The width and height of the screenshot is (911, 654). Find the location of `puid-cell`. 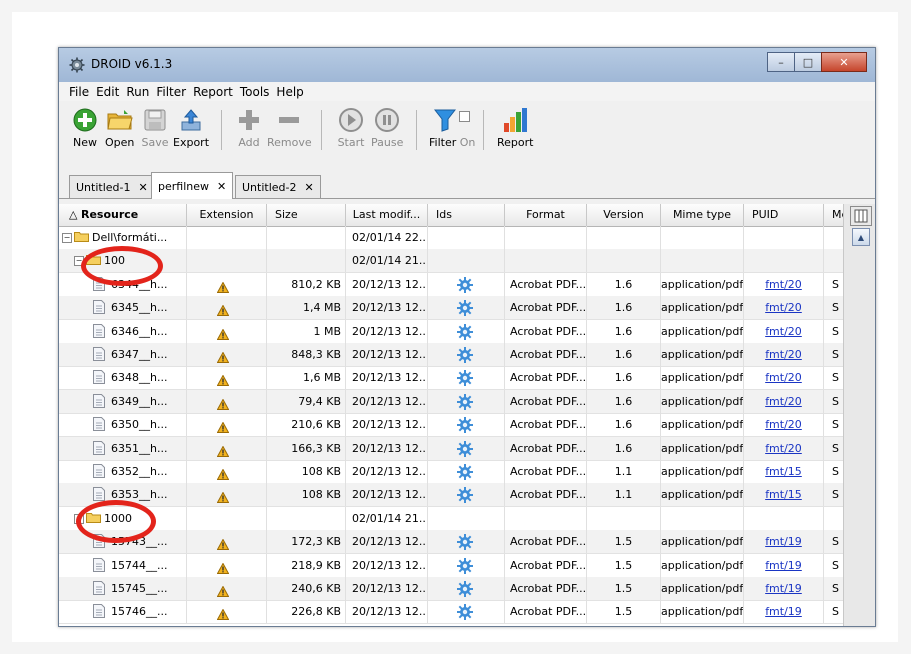

puid-cell is located at coordinates (784, 261).